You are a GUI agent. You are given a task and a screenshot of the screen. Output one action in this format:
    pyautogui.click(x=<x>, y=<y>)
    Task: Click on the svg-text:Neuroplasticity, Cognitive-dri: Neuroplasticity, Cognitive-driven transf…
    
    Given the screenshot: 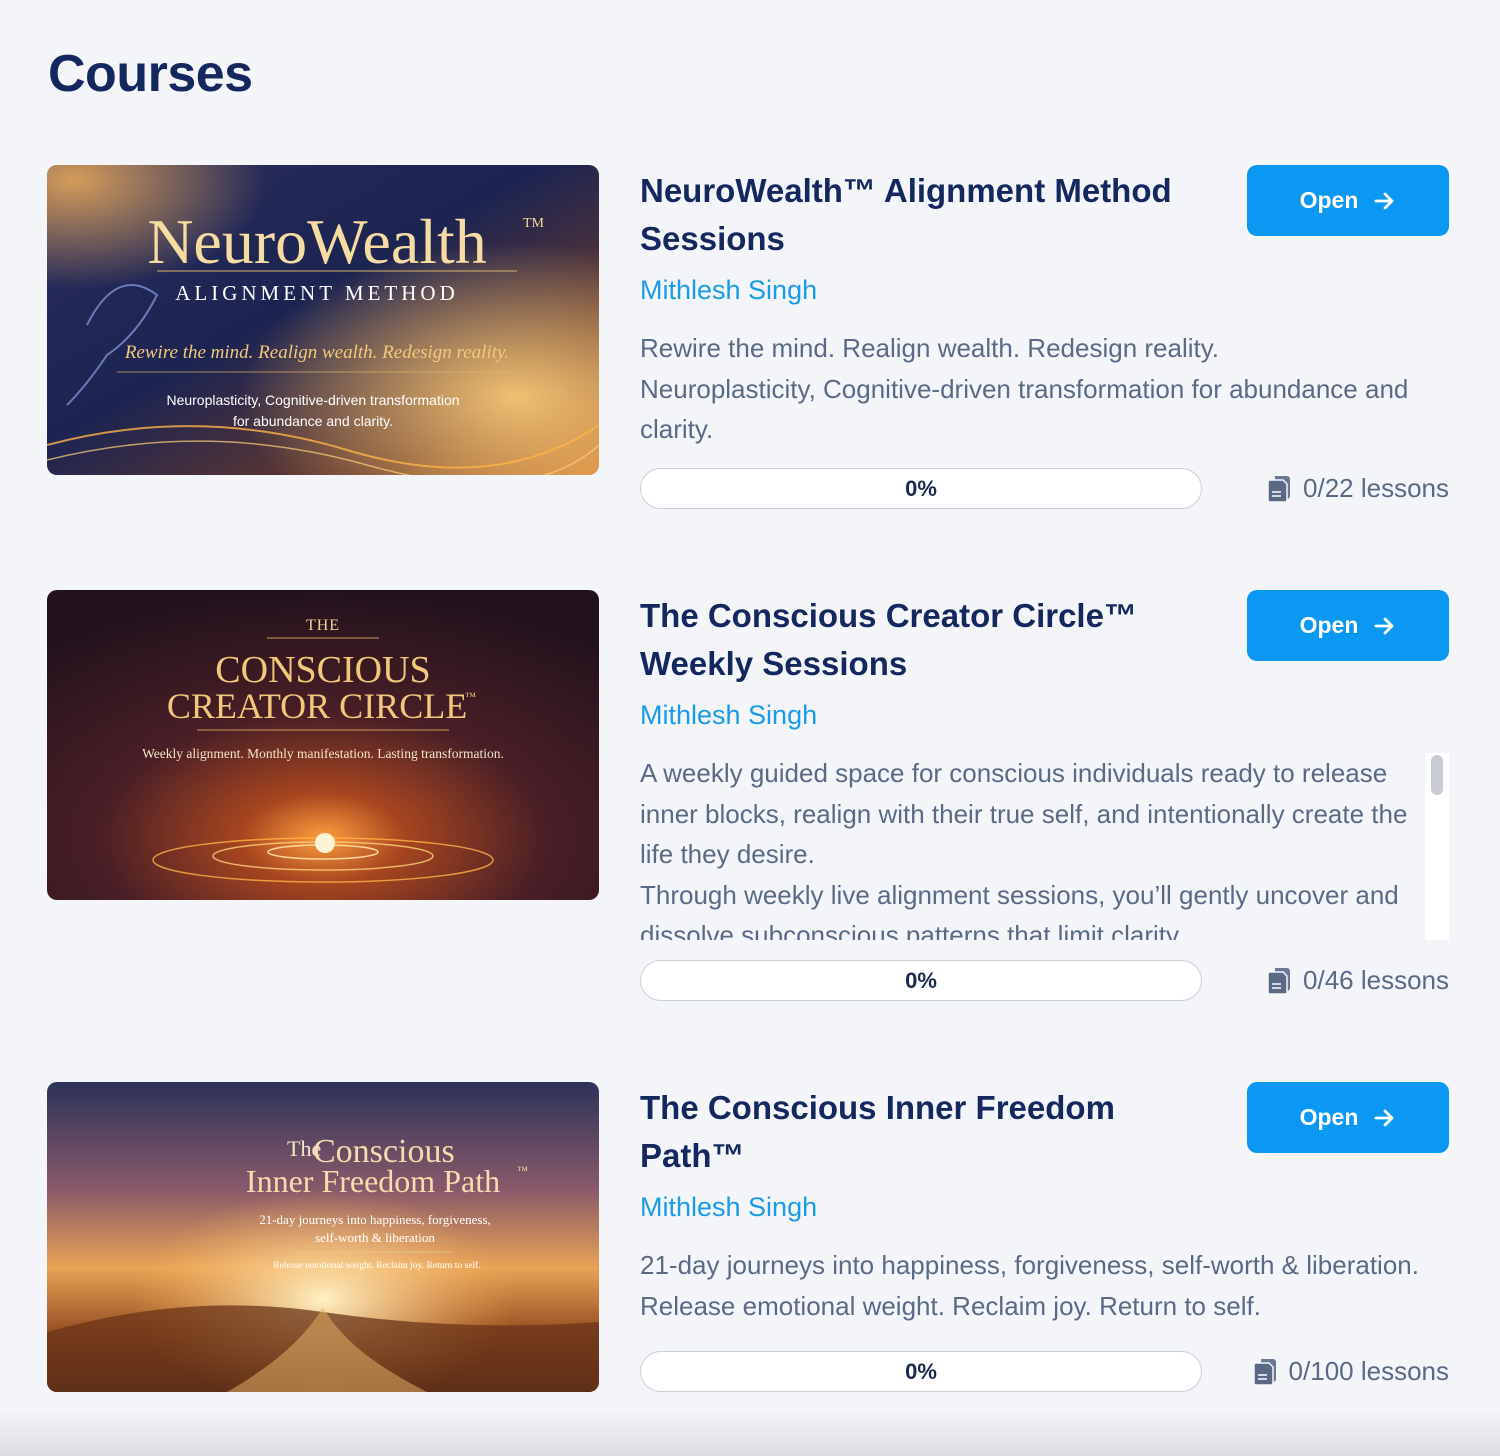 What is the action you would take?
    pyautogui.click(x=312, y=400)
    